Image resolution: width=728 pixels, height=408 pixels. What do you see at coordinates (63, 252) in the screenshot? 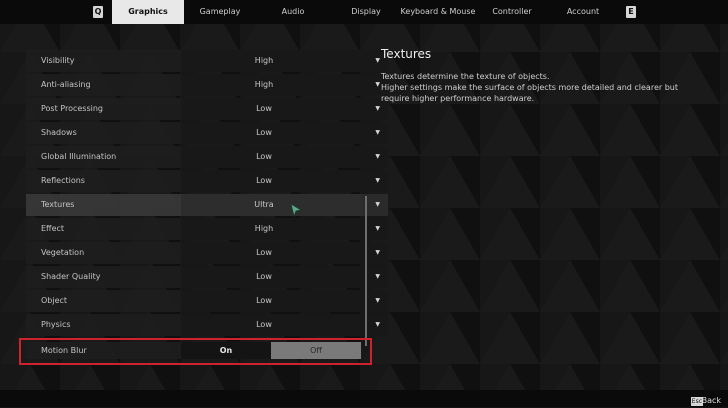
I see `setting-label: Vegetation` at bounding box center [63, 252].